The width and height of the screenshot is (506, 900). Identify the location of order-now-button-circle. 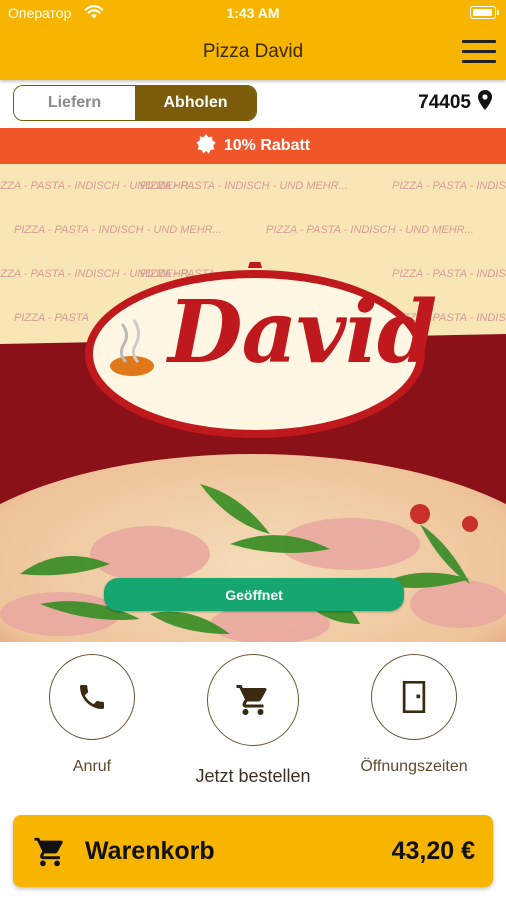
(253, 700).